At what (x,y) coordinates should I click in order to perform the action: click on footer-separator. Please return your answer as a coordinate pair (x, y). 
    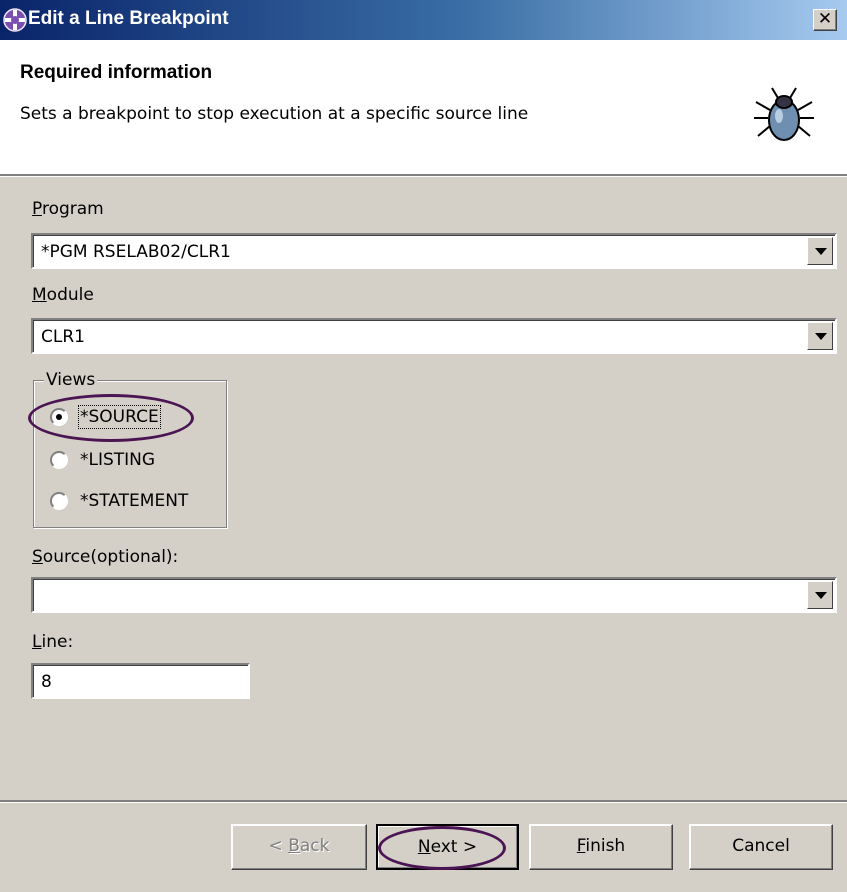
    Looking at the image, I should click on (423, 801).